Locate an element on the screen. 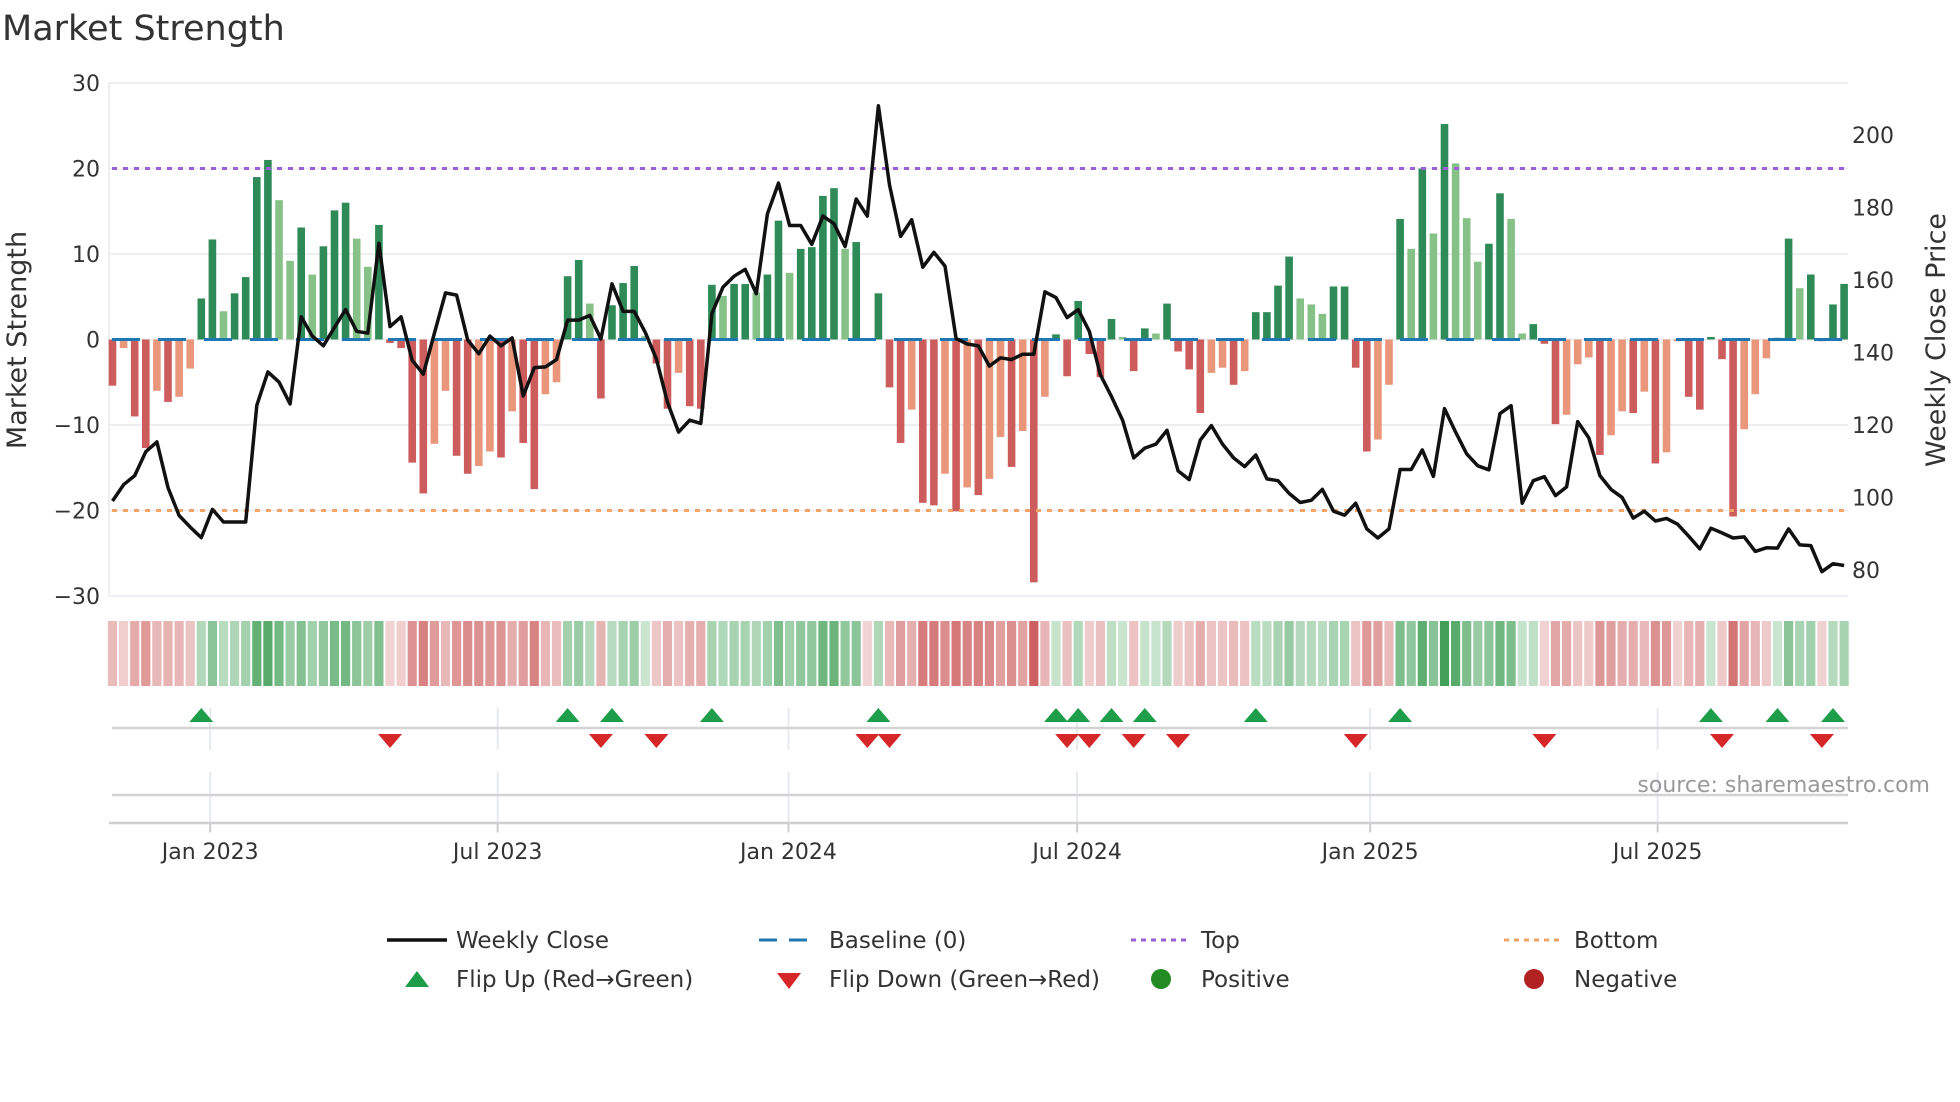  legend-item-flip-up: Flip Up (Red→Green) is located at coordinates (549, 980).